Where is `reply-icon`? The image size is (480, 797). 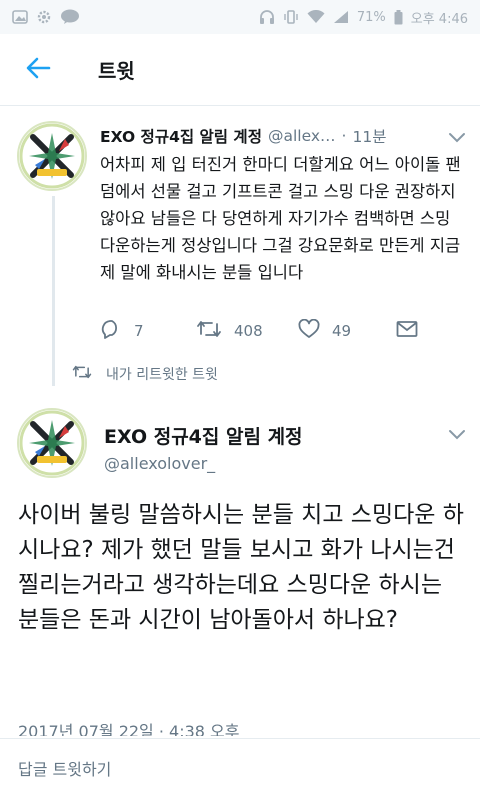
reply-icon is located at coordinates (111, 331).